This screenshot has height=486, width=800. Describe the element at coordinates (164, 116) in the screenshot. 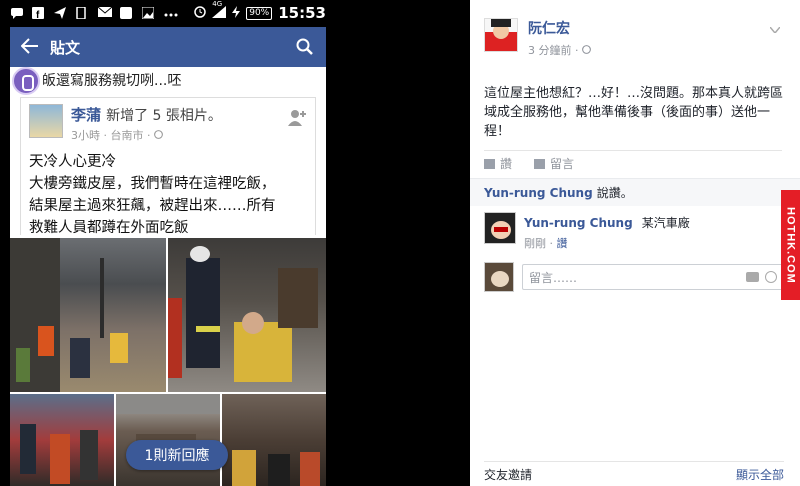

I see `post-action: 新增了 5 張相片。` at that location.